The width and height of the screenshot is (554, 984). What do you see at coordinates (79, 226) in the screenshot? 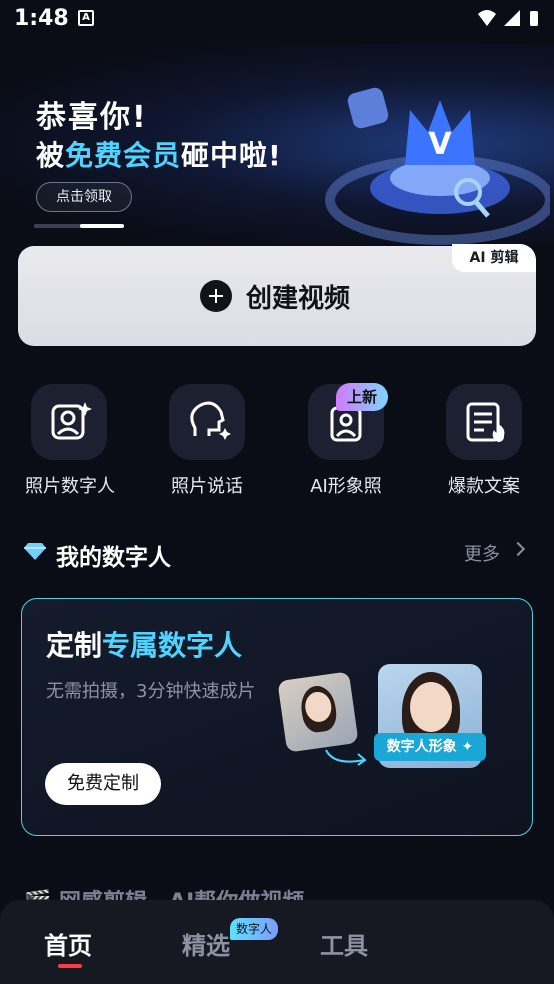
I see `banner-pager` at bounding box center [79, 226].